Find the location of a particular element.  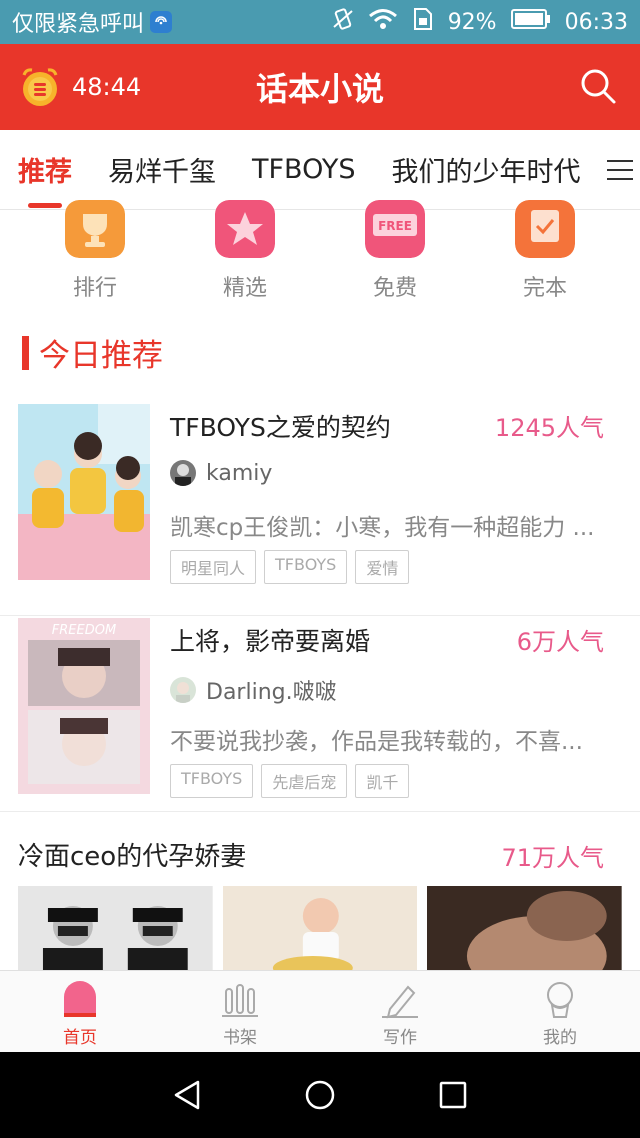

back-icon is located at coordinates (187, 1095).